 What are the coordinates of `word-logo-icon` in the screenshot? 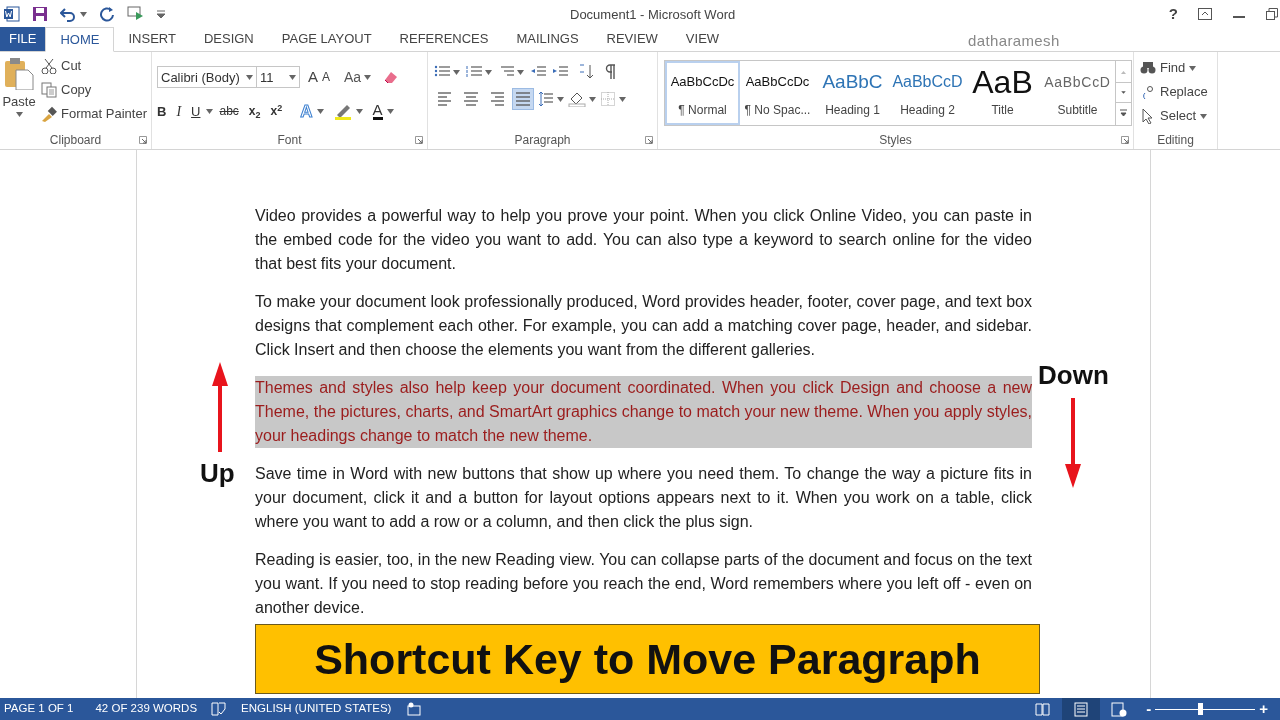 It's located at (12, 14).